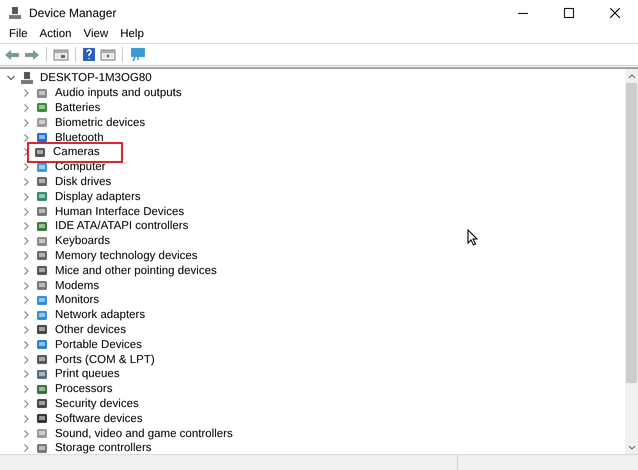 The image size is (638, 470). What do you see at coordinates (136, 270) in the screenshot?
I see `tree-item: Mice and other pointing devices` at bounding box center [136, 270].